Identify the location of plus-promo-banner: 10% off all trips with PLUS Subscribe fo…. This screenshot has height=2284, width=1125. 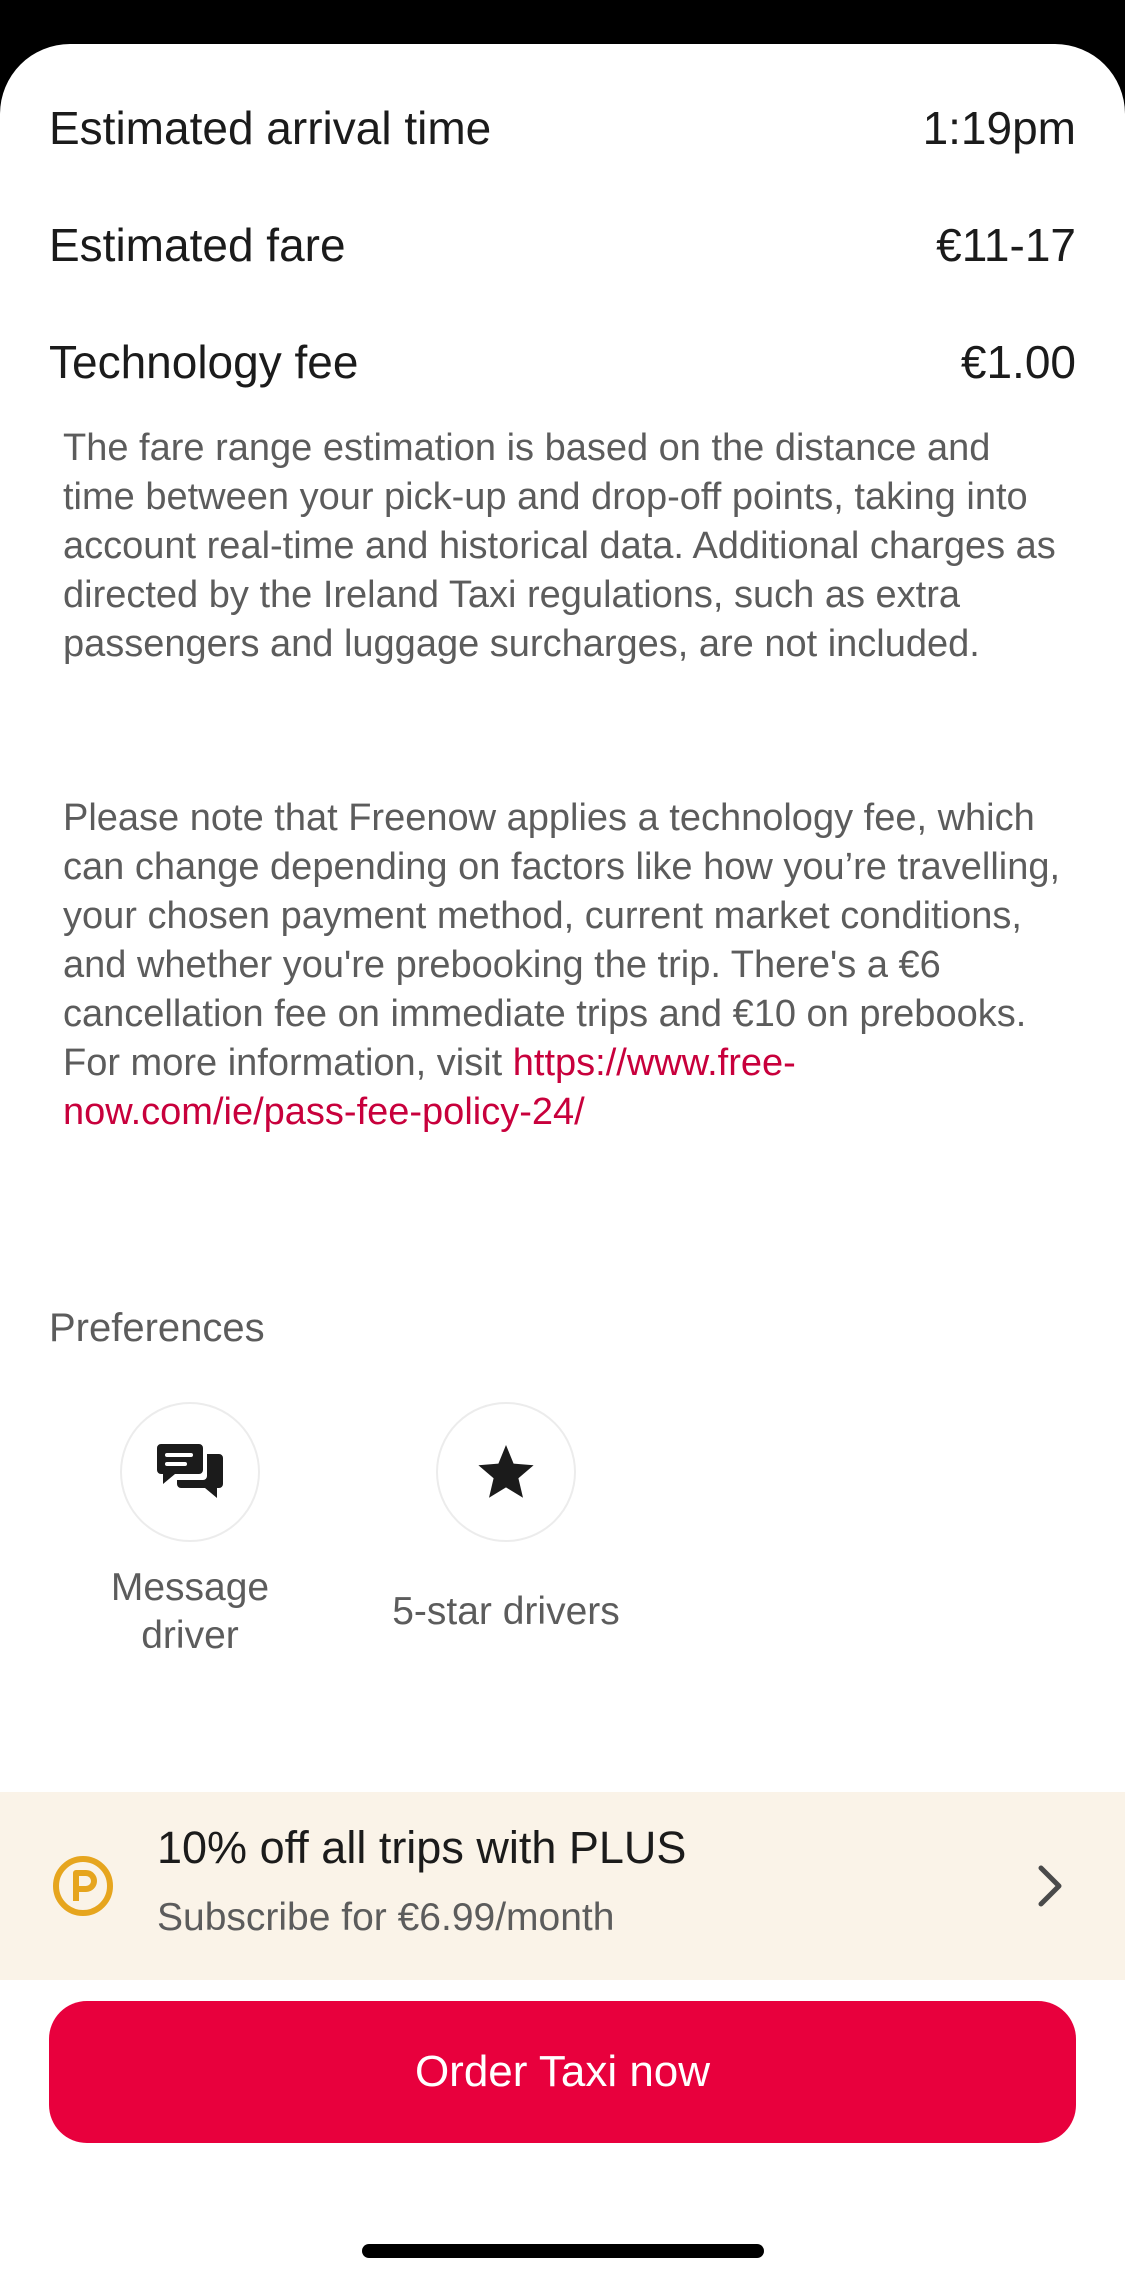
(562, 1886).